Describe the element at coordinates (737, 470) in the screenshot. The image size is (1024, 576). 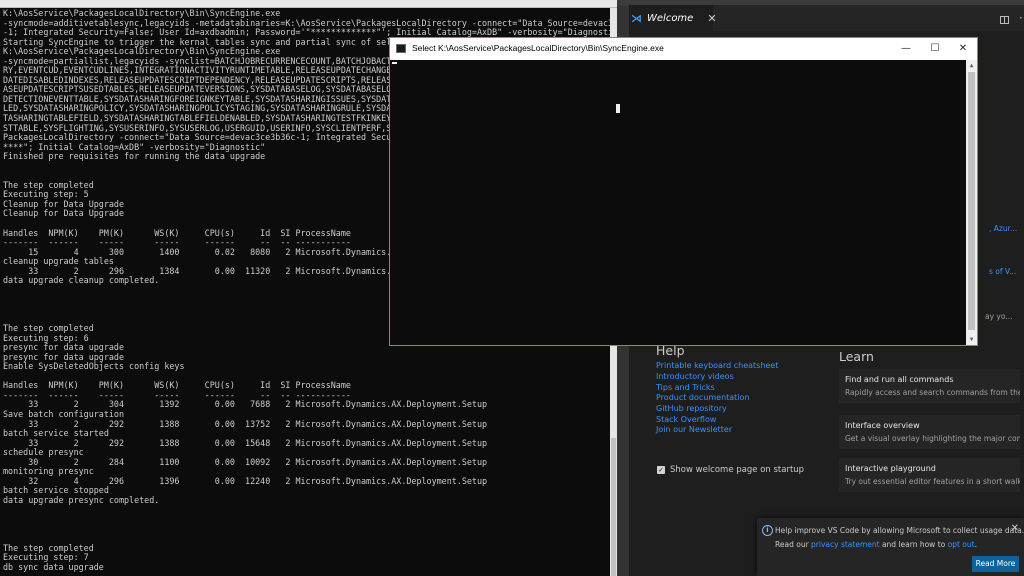
I see `show-welcome-label: Show welcome page on startup` at that location.